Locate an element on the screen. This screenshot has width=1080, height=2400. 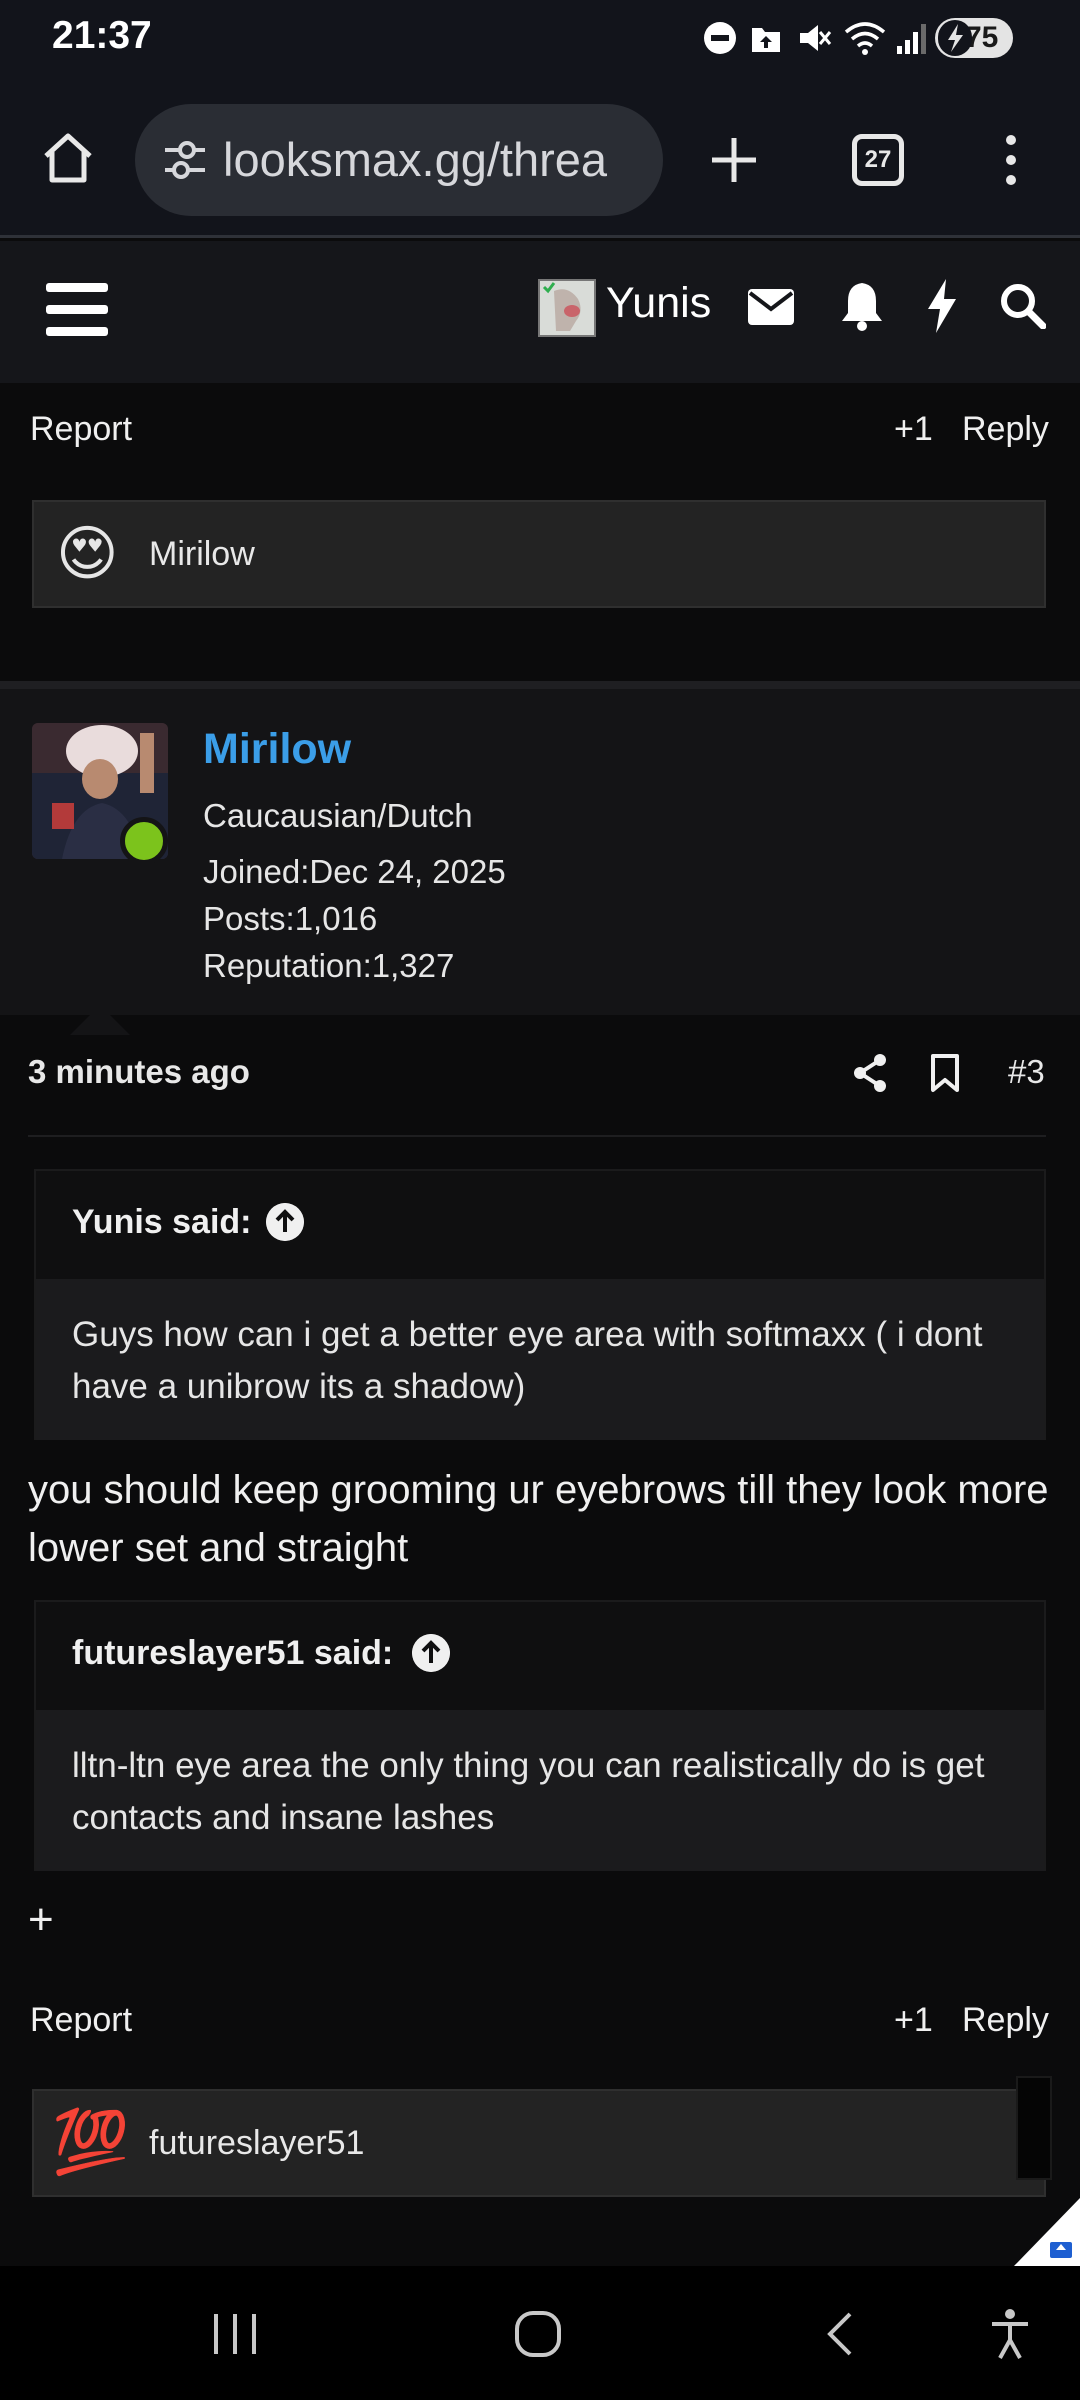
author-joined: Joined:Dec 24, 2025 is located at coordinates (354, 871).